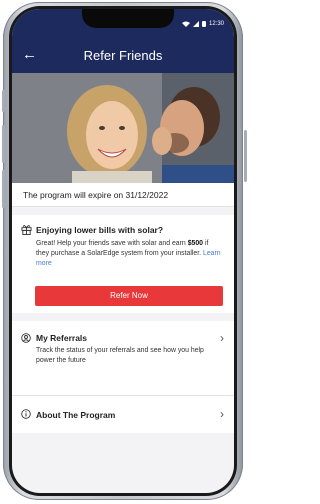  What do you see at coordinates (123, 414) in the screenshot?
I see `menu-item-about-program: About The Program ›` at bounding box center [123, 414].